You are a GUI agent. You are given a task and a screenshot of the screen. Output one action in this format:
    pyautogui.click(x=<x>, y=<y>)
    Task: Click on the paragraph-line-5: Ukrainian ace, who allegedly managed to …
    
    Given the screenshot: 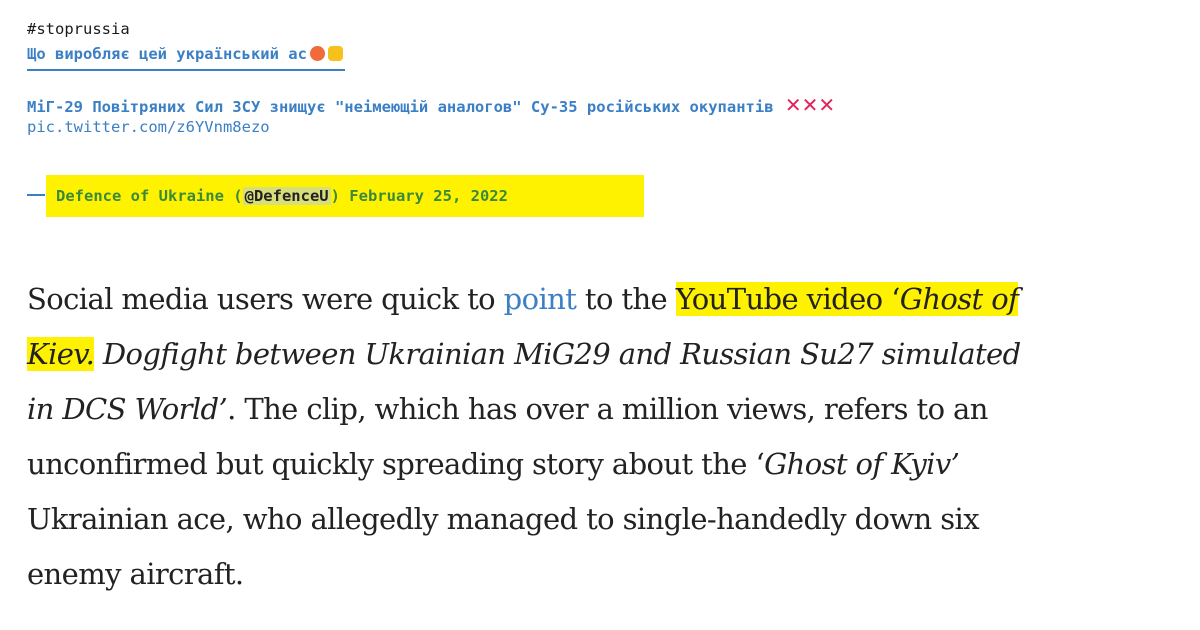 What is the action you would take?
    pyautogui.click(x=503, y=519)
    